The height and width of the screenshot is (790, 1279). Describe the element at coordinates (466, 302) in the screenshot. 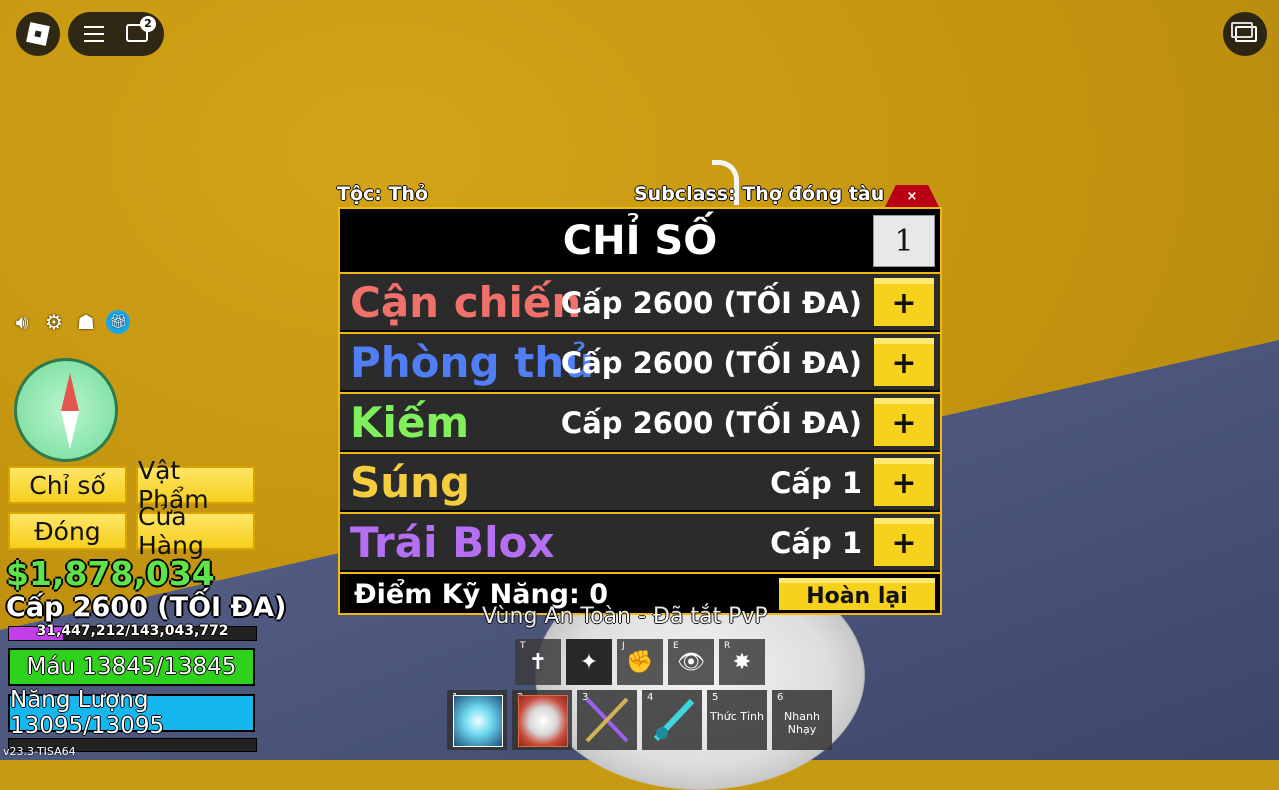

I see `stat-name: Cận chiến` at that location.